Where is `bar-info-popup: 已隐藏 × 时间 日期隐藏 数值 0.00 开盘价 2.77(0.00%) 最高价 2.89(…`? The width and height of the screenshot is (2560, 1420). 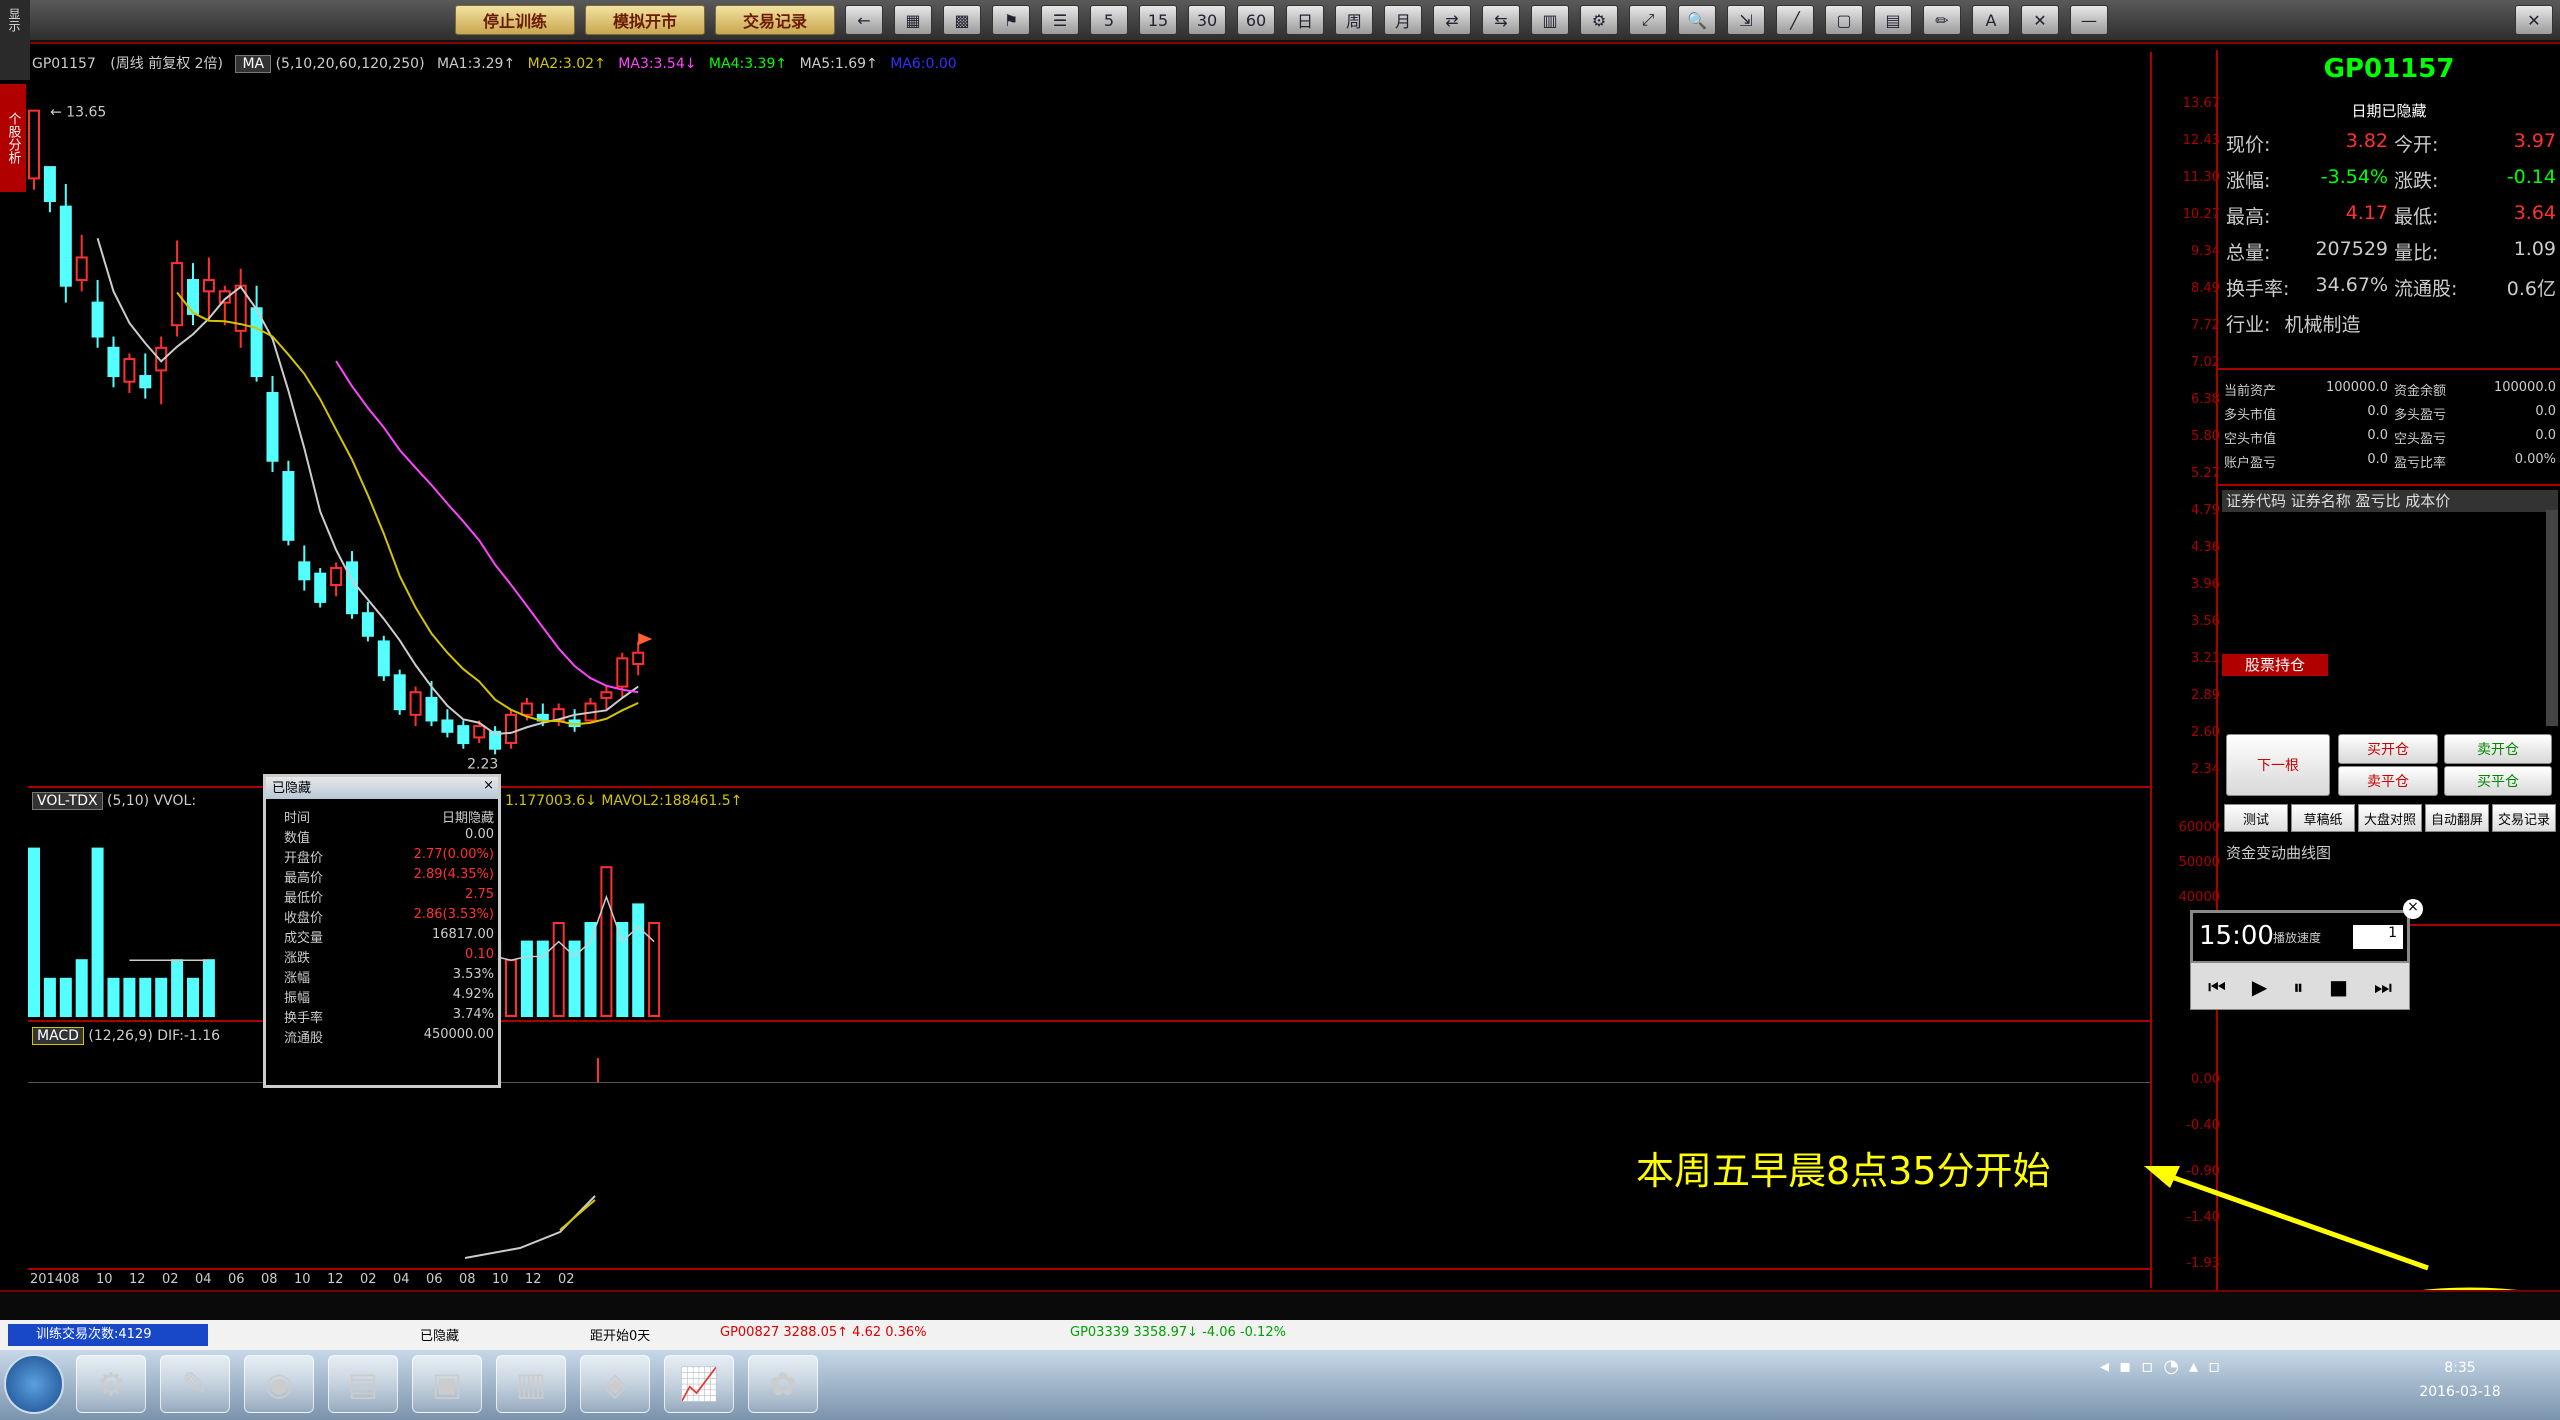 bar-info-popup: 已隐藏 × 时间 日期隐藏 数值 0.00 开盘价 2.77(0.00%) 最高价 2.89(… is located at coordinates (382, 931).